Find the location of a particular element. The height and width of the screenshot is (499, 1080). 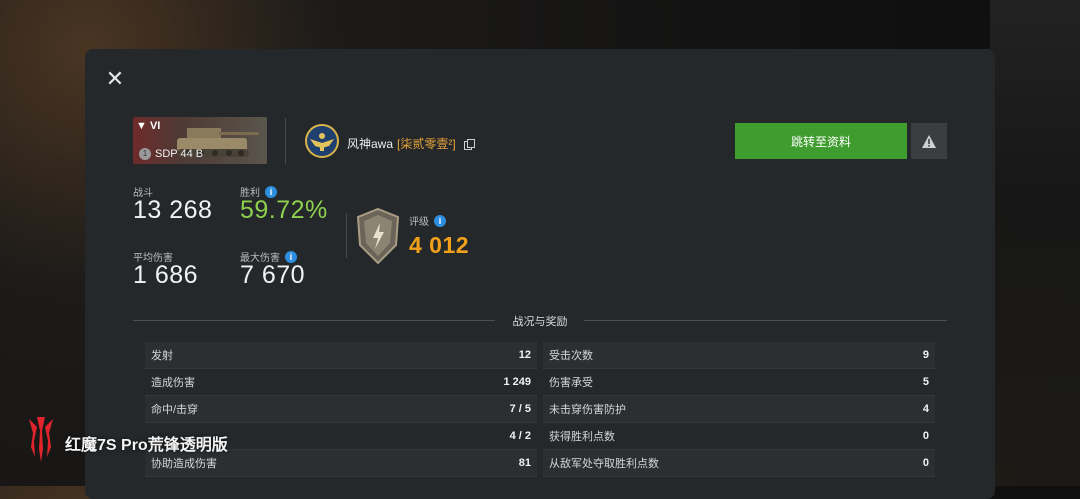

stat-row: 未击穿伤害防护 4 is located at coordinates (739, 409).